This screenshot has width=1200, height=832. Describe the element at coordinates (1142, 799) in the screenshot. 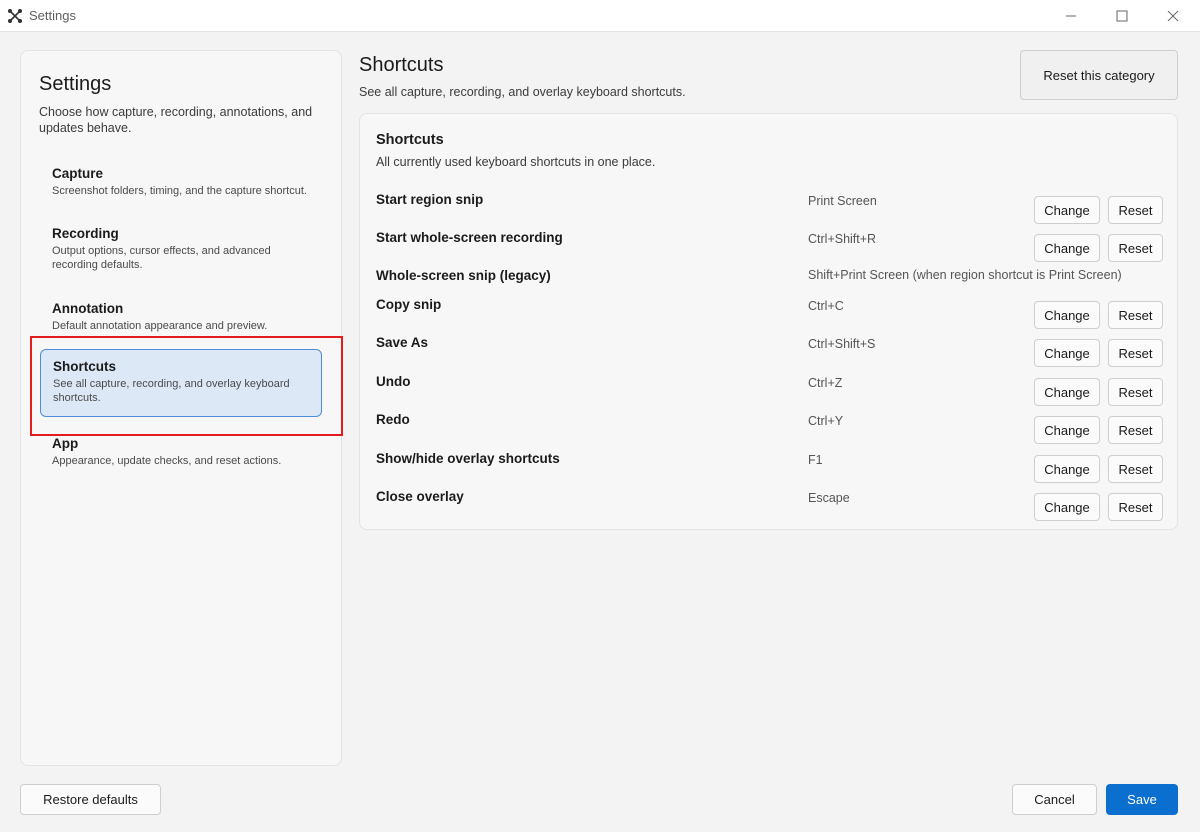

I see `save-button: Save` at that location.